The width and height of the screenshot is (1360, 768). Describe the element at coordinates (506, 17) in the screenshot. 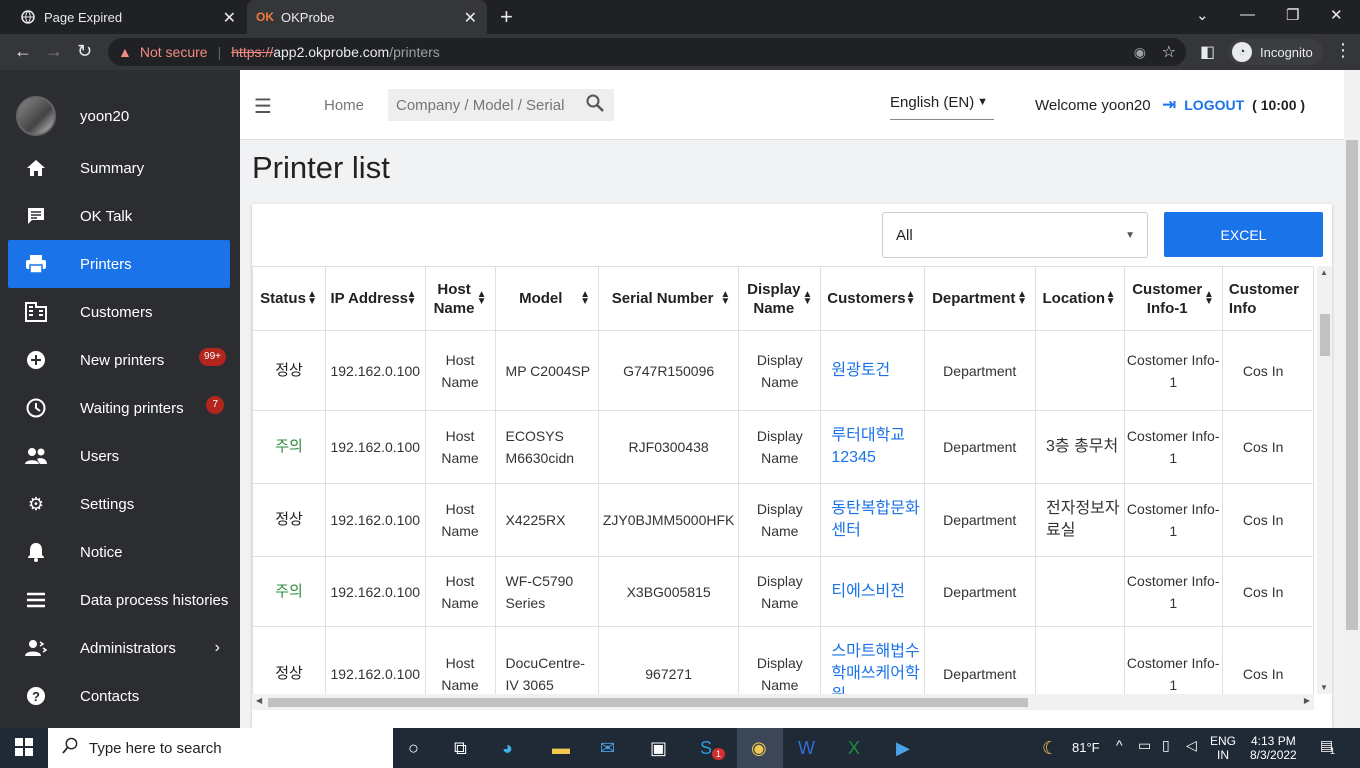

I see `new-tab-icon: +` at that location.